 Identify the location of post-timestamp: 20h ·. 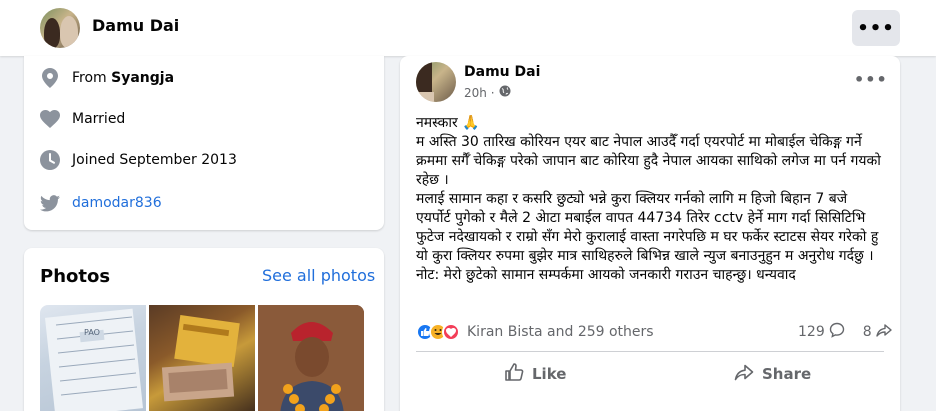
(487, 92).